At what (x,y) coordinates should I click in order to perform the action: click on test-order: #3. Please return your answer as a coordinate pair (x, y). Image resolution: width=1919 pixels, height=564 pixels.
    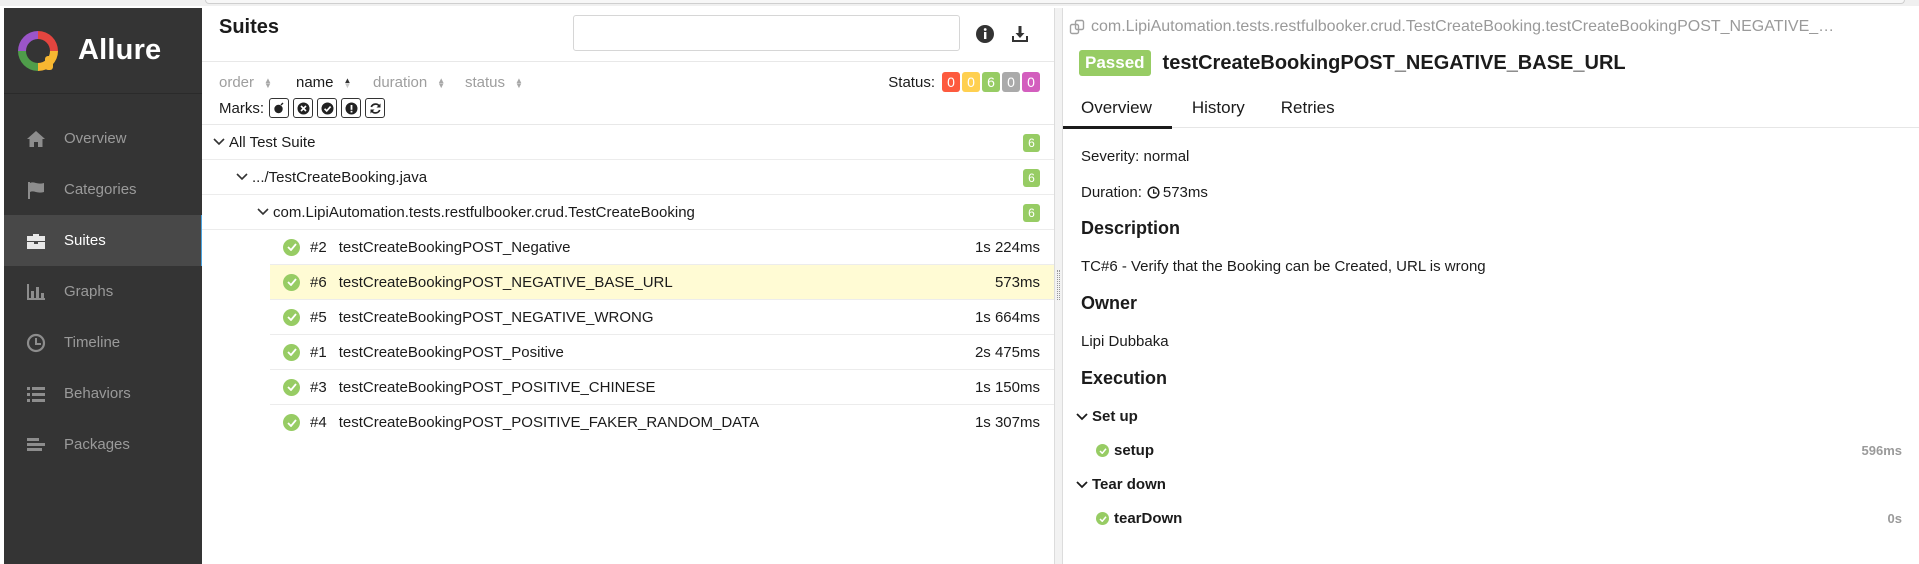
    Looking at the image, I should click on (318, 387).